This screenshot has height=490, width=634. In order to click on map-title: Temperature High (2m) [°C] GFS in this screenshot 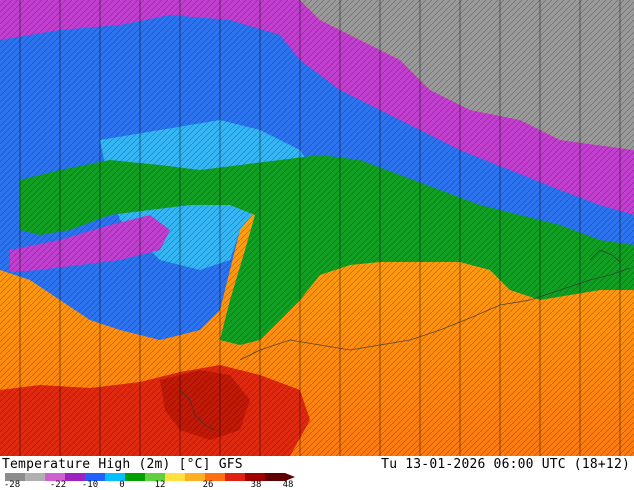, I will do `click(122, 464)`.